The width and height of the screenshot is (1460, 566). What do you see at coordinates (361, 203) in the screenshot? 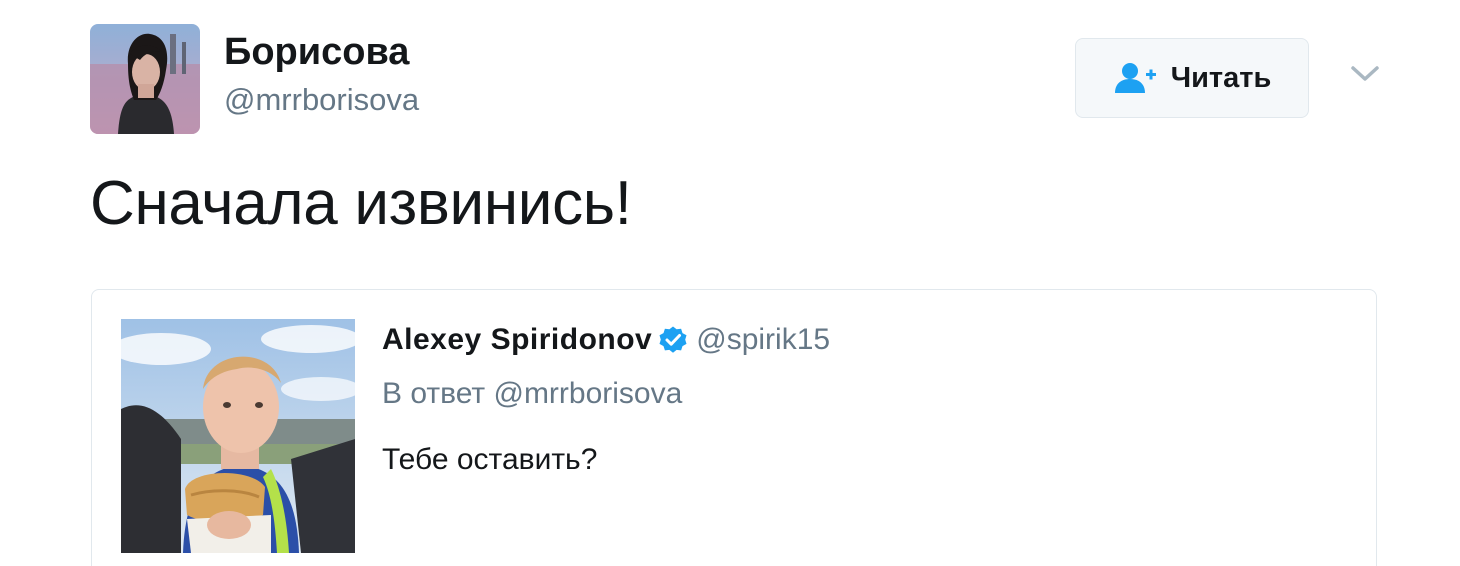
I see `tweet-text: Сначала извинись!` at bounding box center [361, 203].